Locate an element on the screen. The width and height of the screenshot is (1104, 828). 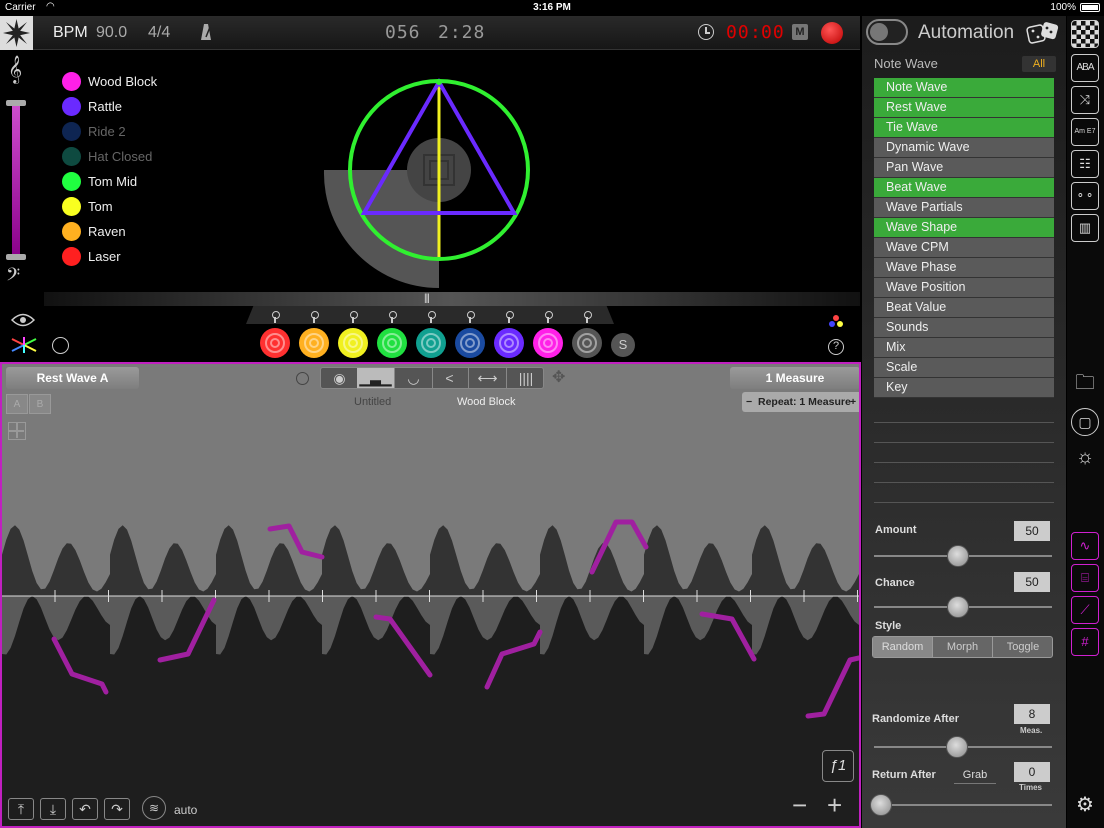
circles-icon: ⚬⚬ is located at coordinates (1085, 196).